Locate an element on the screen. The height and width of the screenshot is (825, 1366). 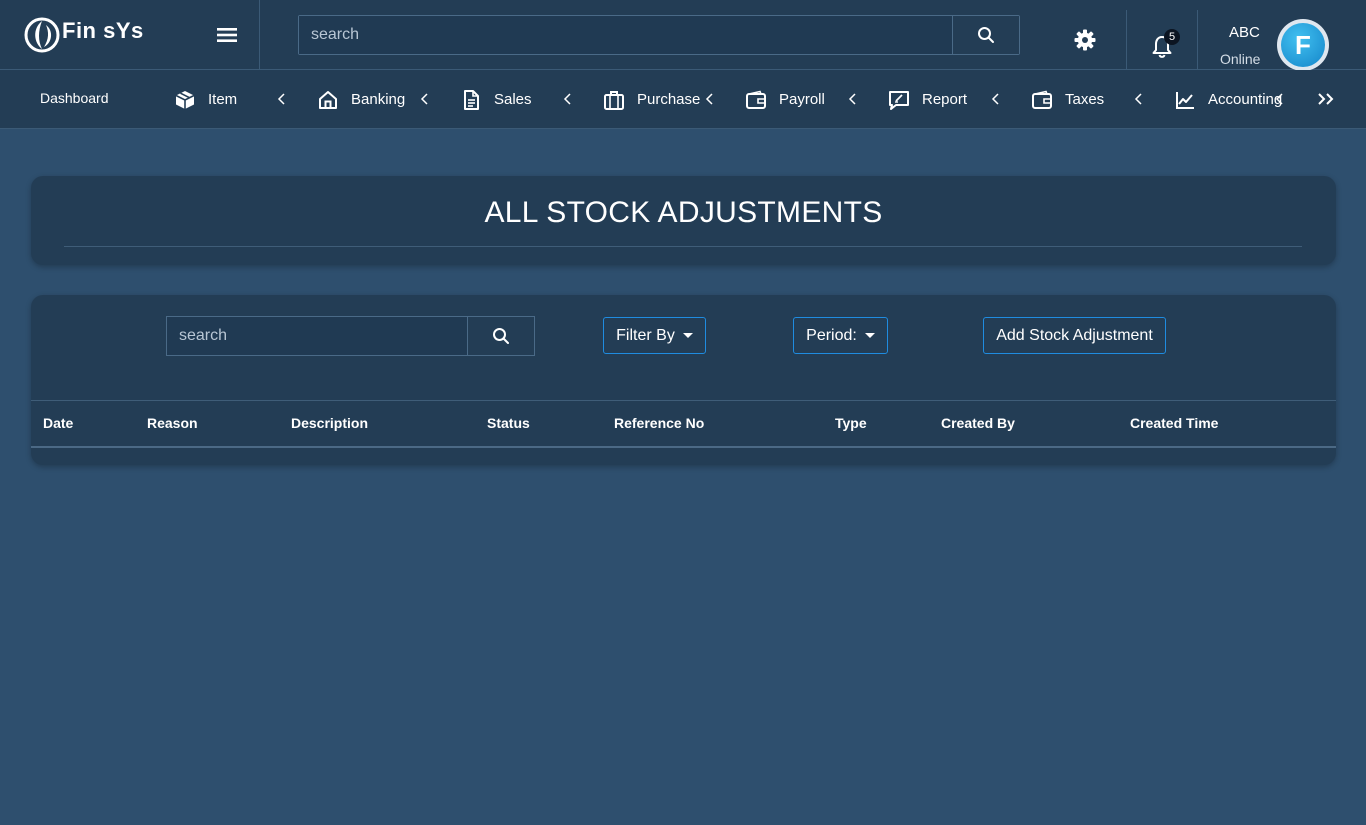
user-status: Online is located at coordinates (1240, 59).